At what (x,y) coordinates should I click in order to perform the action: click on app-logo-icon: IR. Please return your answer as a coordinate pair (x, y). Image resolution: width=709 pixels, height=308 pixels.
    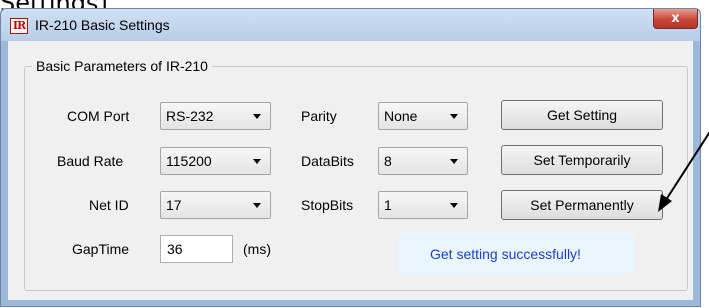
    Looking at the image, I should click on (19, 26).